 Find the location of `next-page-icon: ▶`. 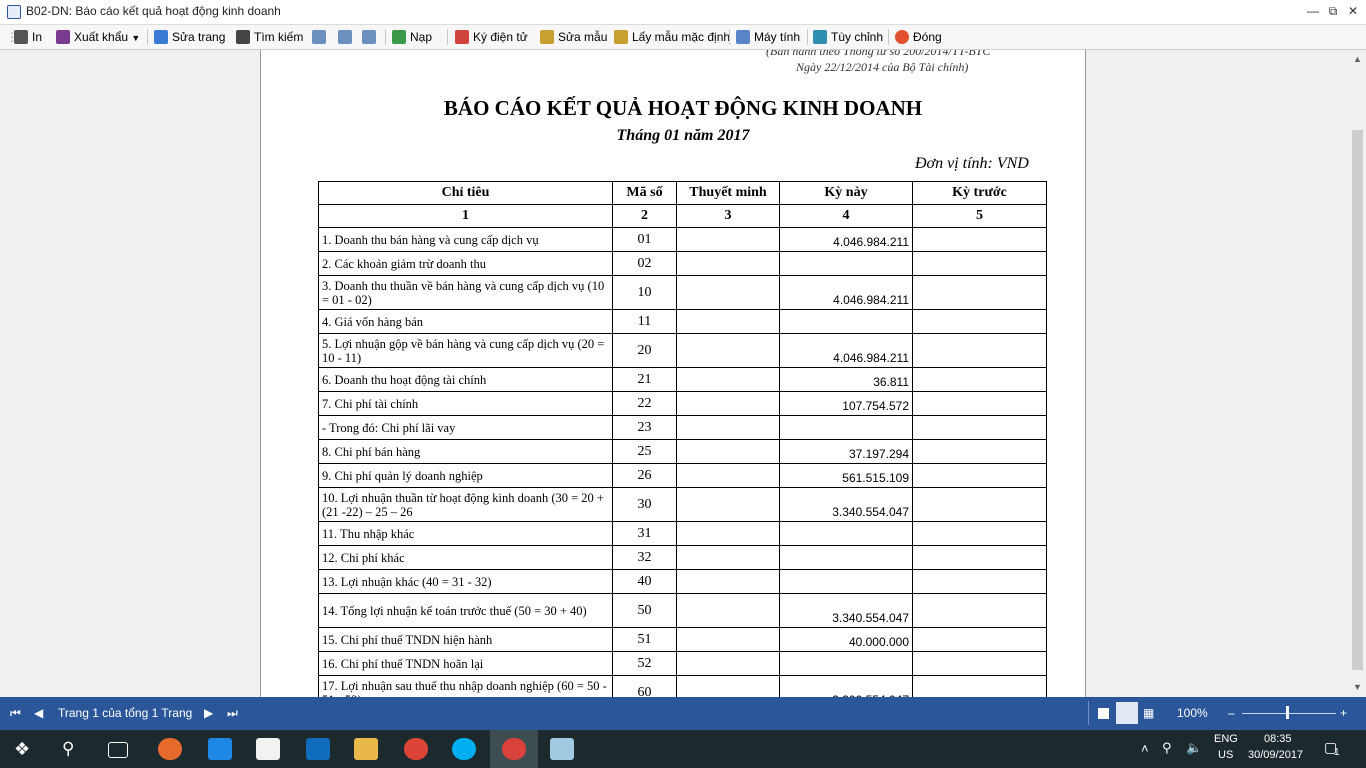

next-page-icon: ▶ is located at coordinates (208, 713).